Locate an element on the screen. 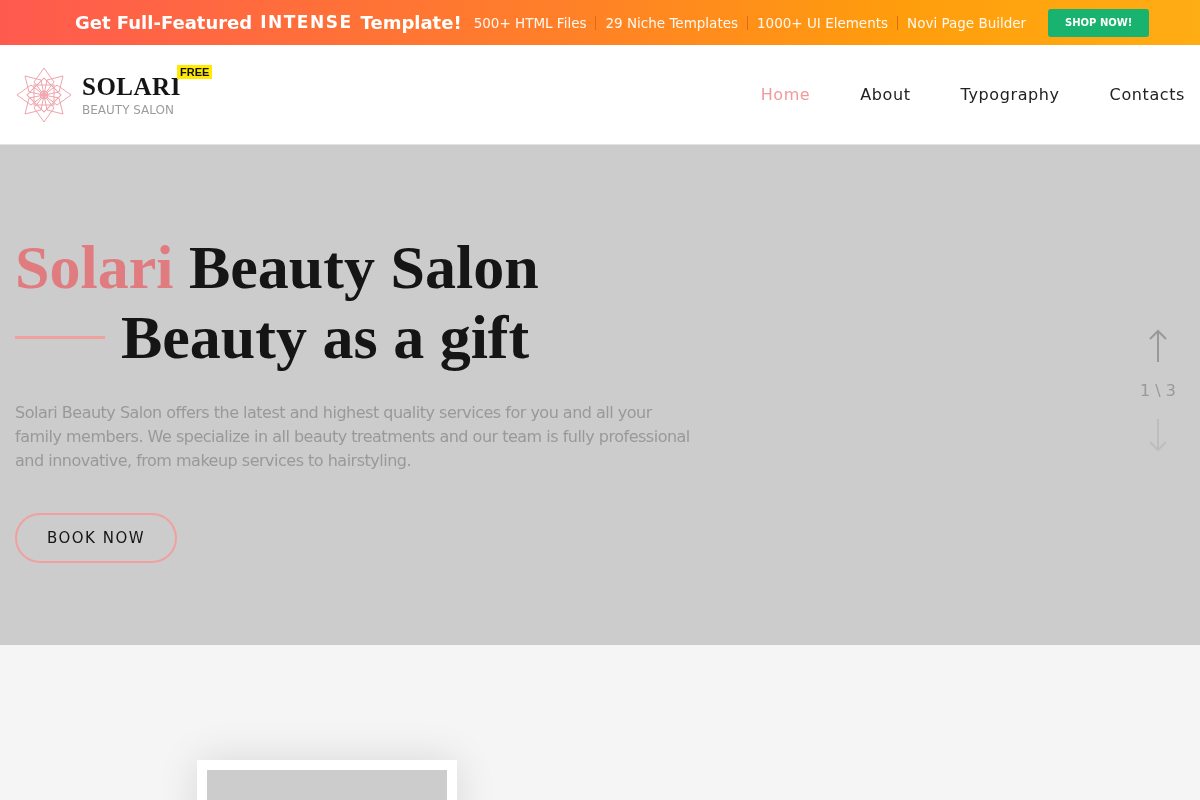 This screenshot has height=800, width=1200. brand-tagline: BEAUTY SALON is located at coordinates (128, 109).